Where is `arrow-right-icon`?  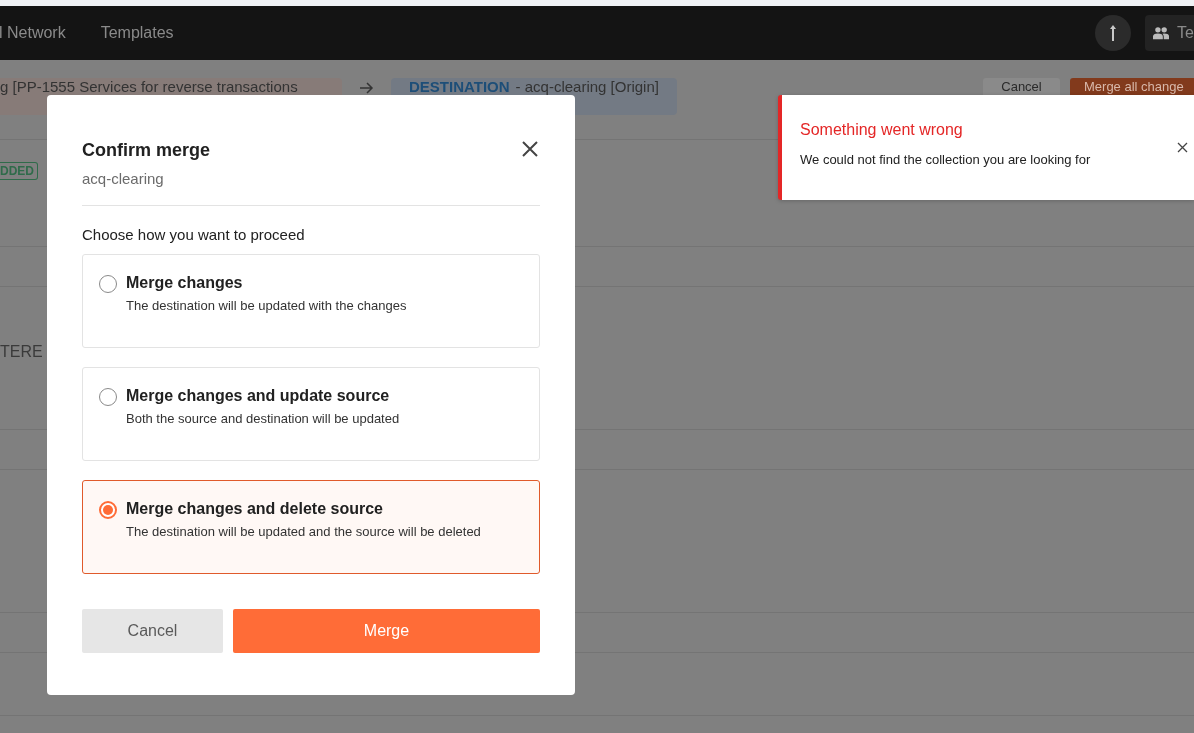 arrow-right-icon is located at coordinates (367, 88).